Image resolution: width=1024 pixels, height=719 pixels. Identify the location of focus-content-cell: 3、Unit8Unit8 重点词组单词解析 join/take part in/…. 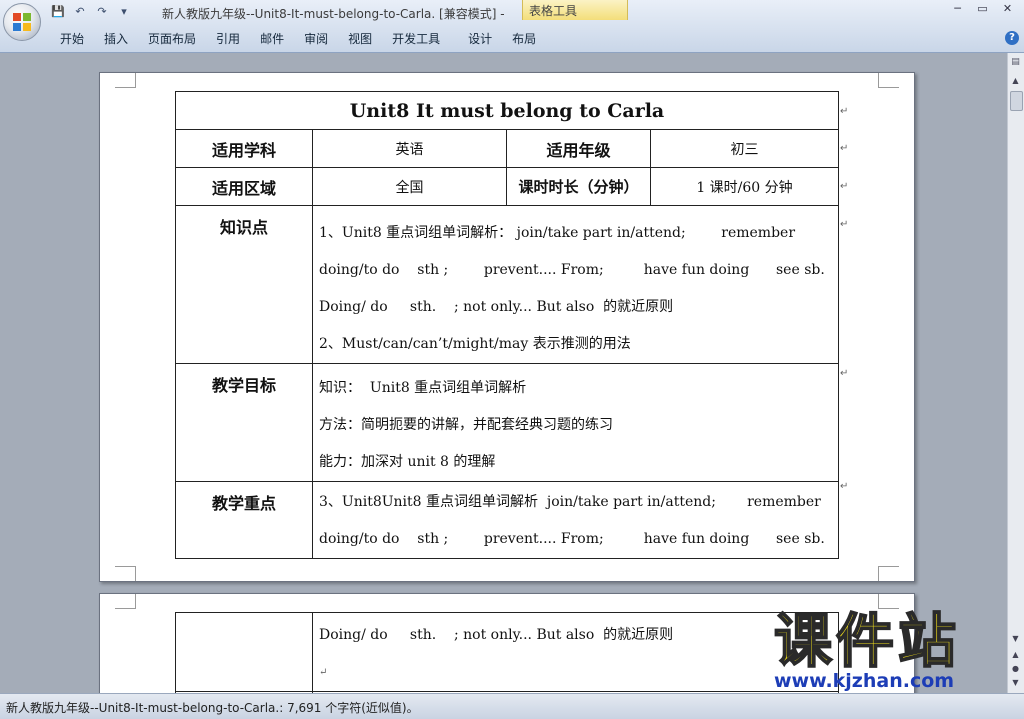
(575, 520).